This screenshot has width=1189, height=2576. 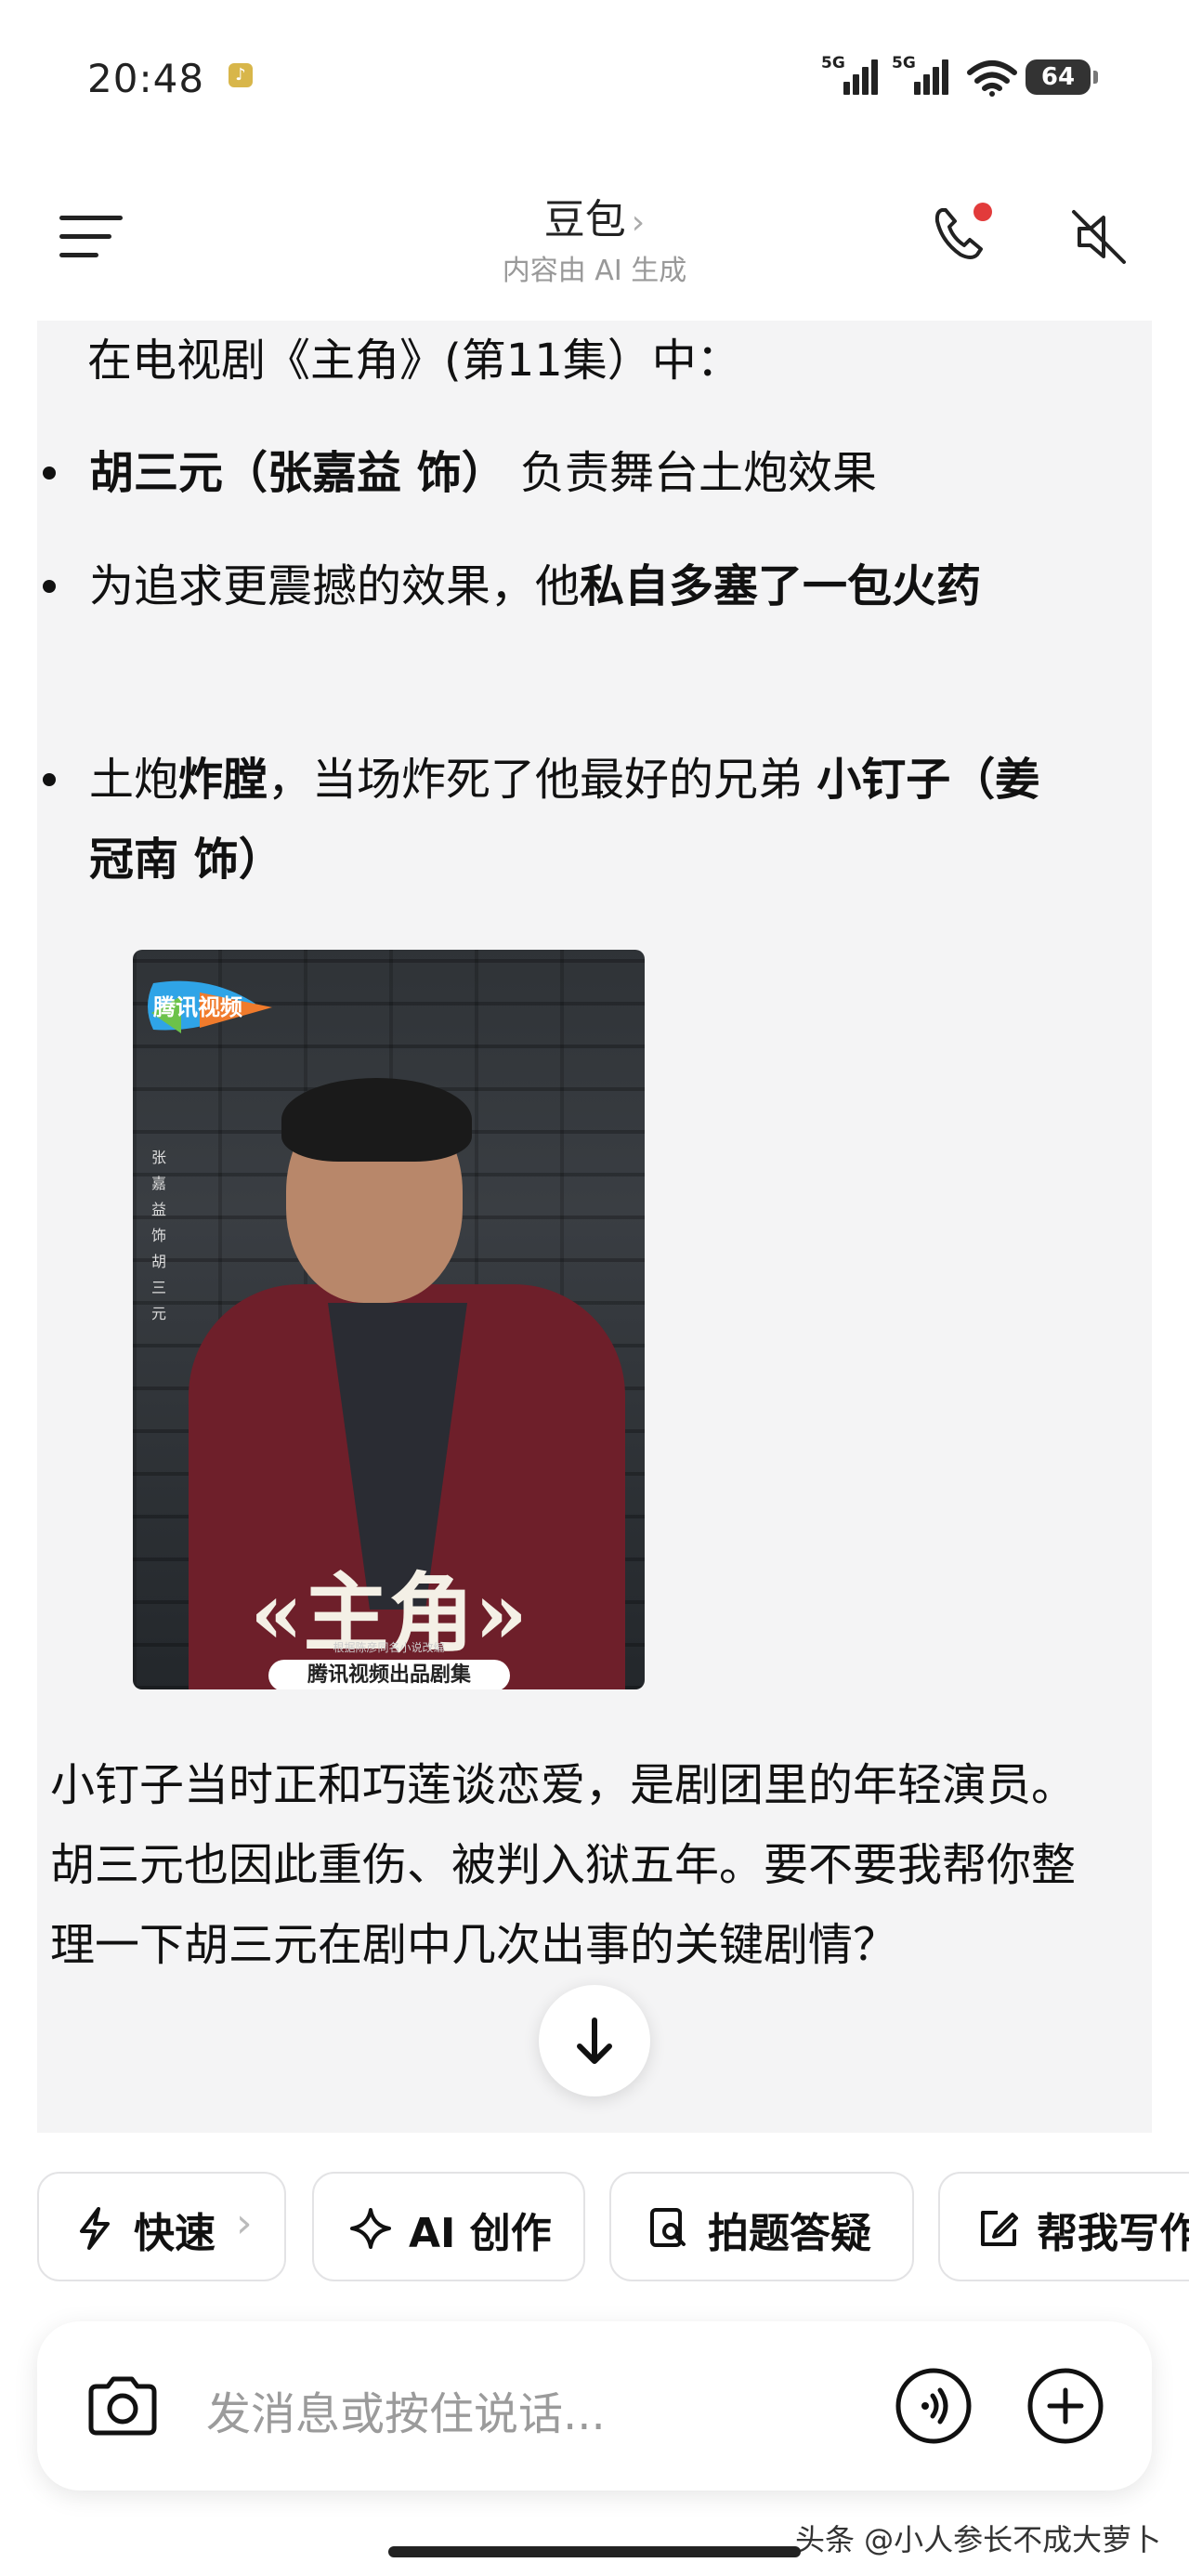 What do you see at coordinates (95, 2228) in the screenshot?
I see `lightning-icon` at bounding box center [95, 2228].